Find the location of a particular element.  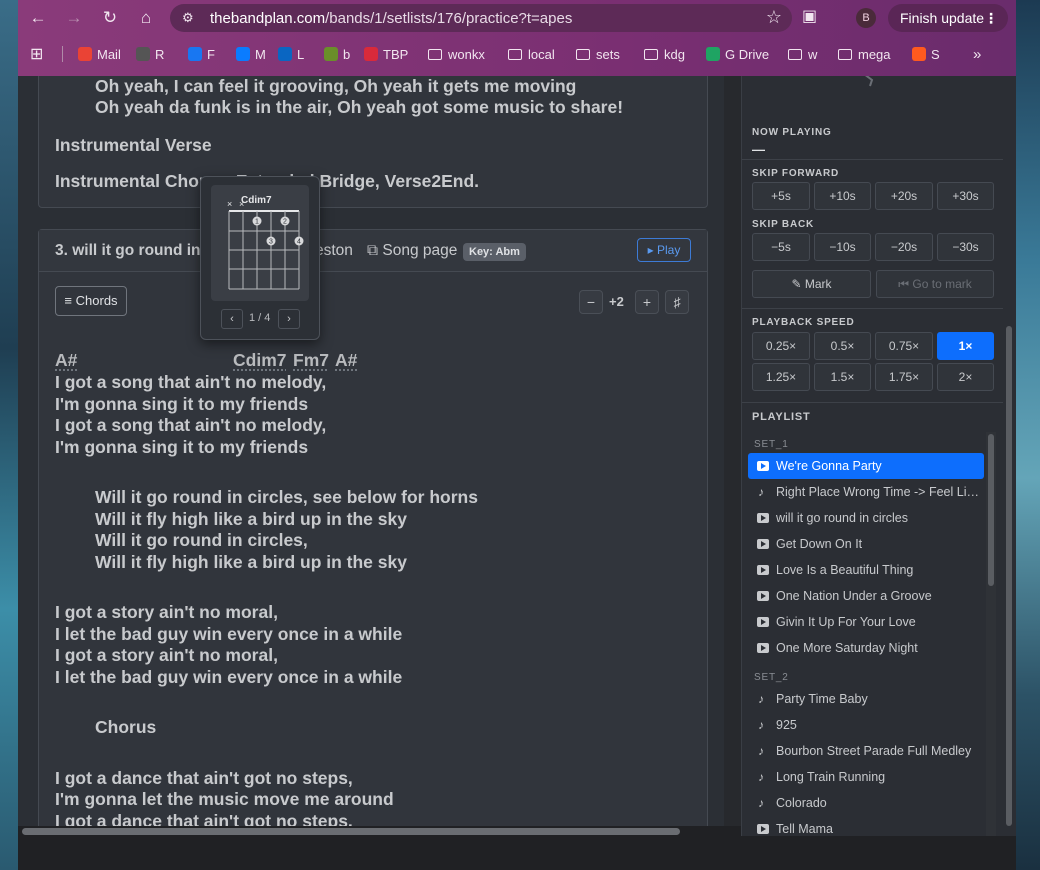

bookmark-star-icon: ☆ is located at coordinates (774, 17).